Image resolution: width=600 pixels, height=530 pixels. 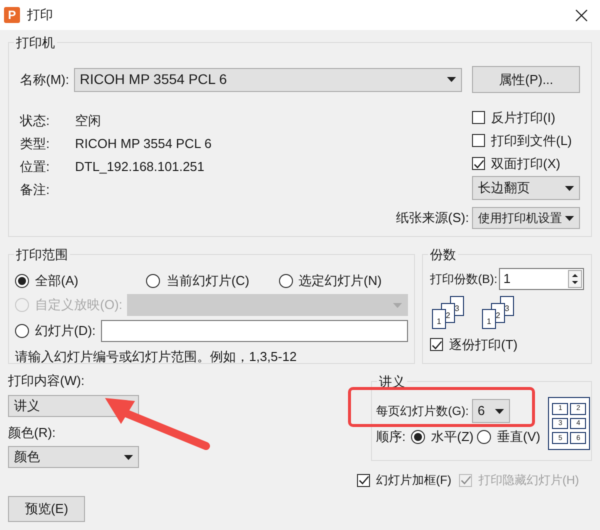 I want to click on number-field: 1, so click(x=541, y=279).